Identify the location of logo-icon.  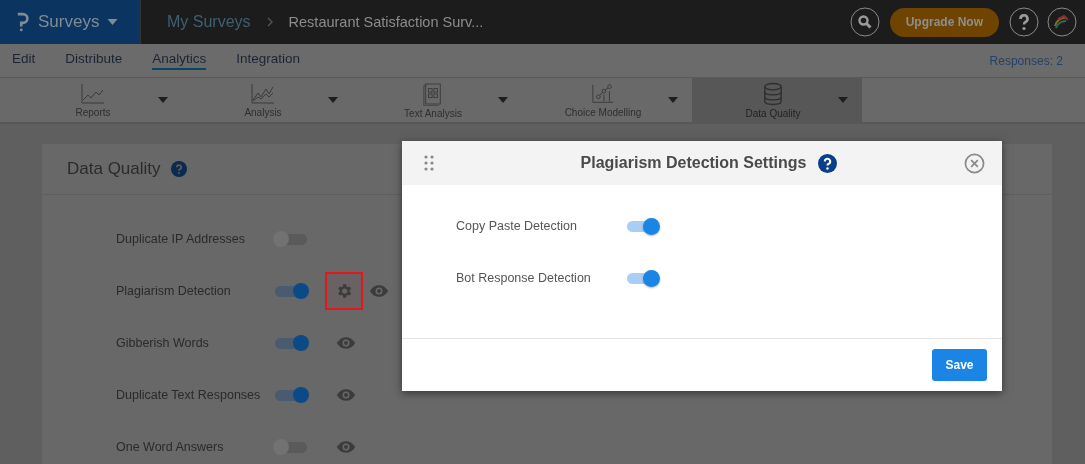
(23, 22).